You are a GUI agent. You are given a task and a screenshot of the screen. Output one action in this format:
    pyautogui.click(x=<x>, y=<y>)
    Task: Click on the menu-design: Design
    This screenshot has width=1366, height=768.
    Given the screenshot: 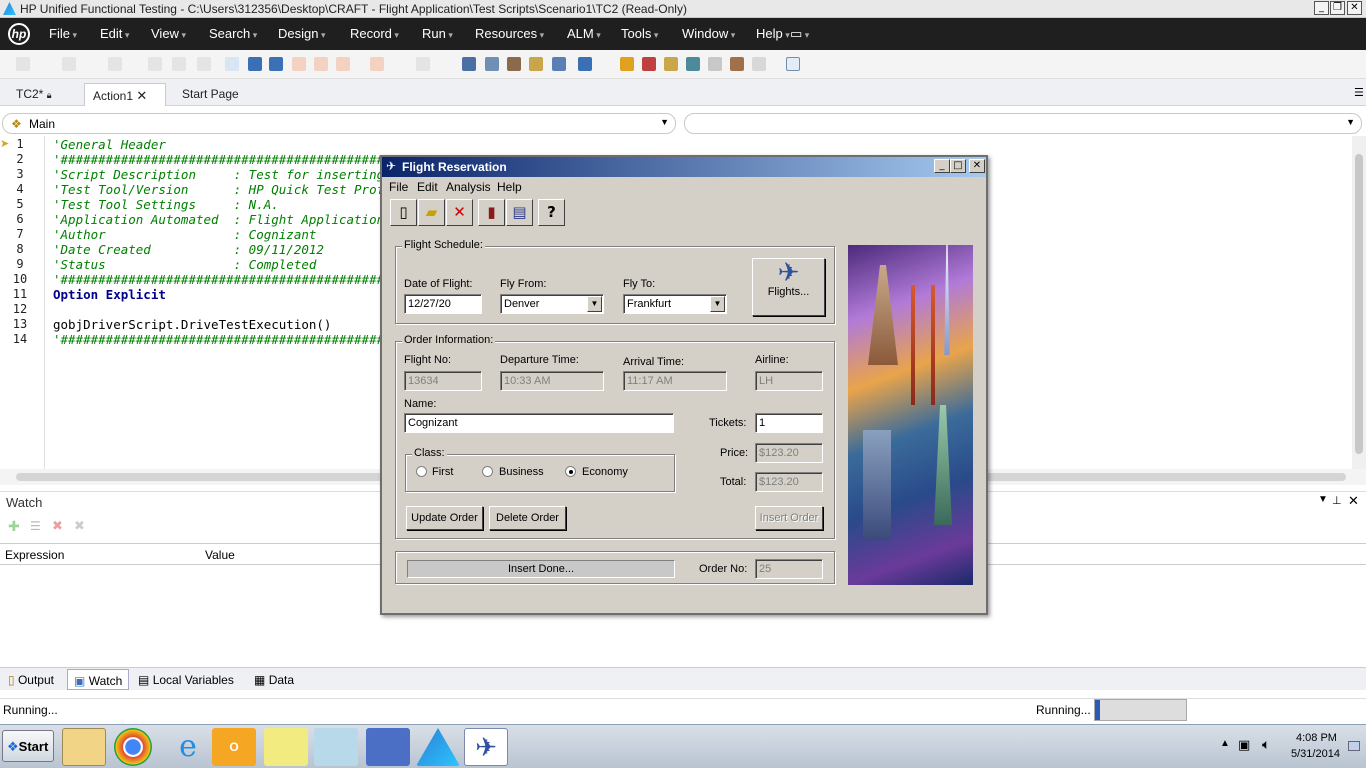 What is the action you would take?
    pyautogui.click(x=302, y=33)
    